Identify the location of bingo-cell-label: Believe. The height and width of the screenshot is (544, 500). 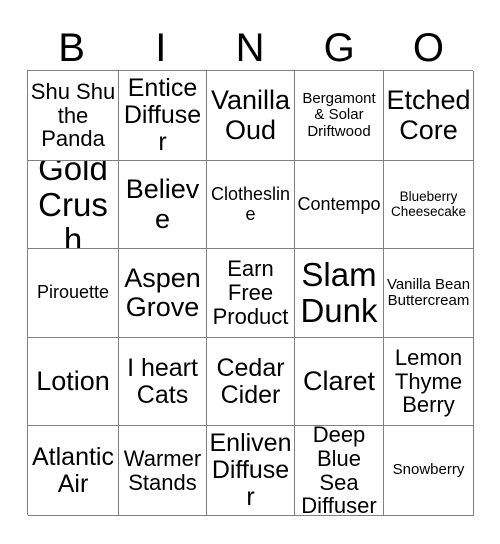
(162, 204).